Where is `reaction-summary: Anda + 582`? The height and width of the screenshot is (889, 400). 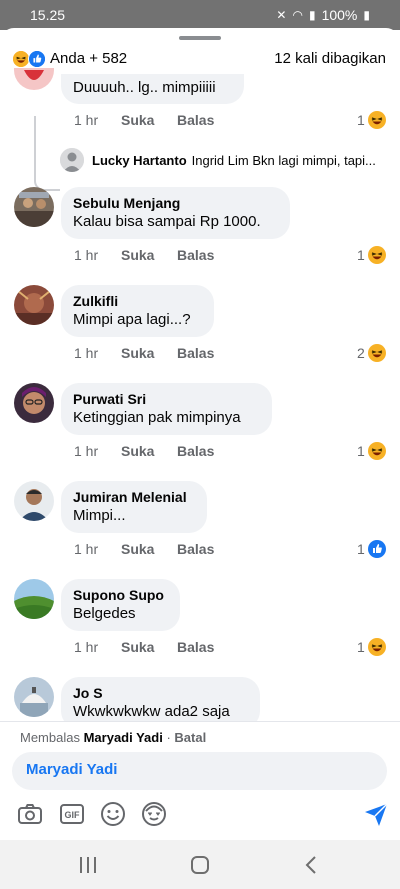 reaction-summary: Anda + 582 is located at coordinates (88, 58).